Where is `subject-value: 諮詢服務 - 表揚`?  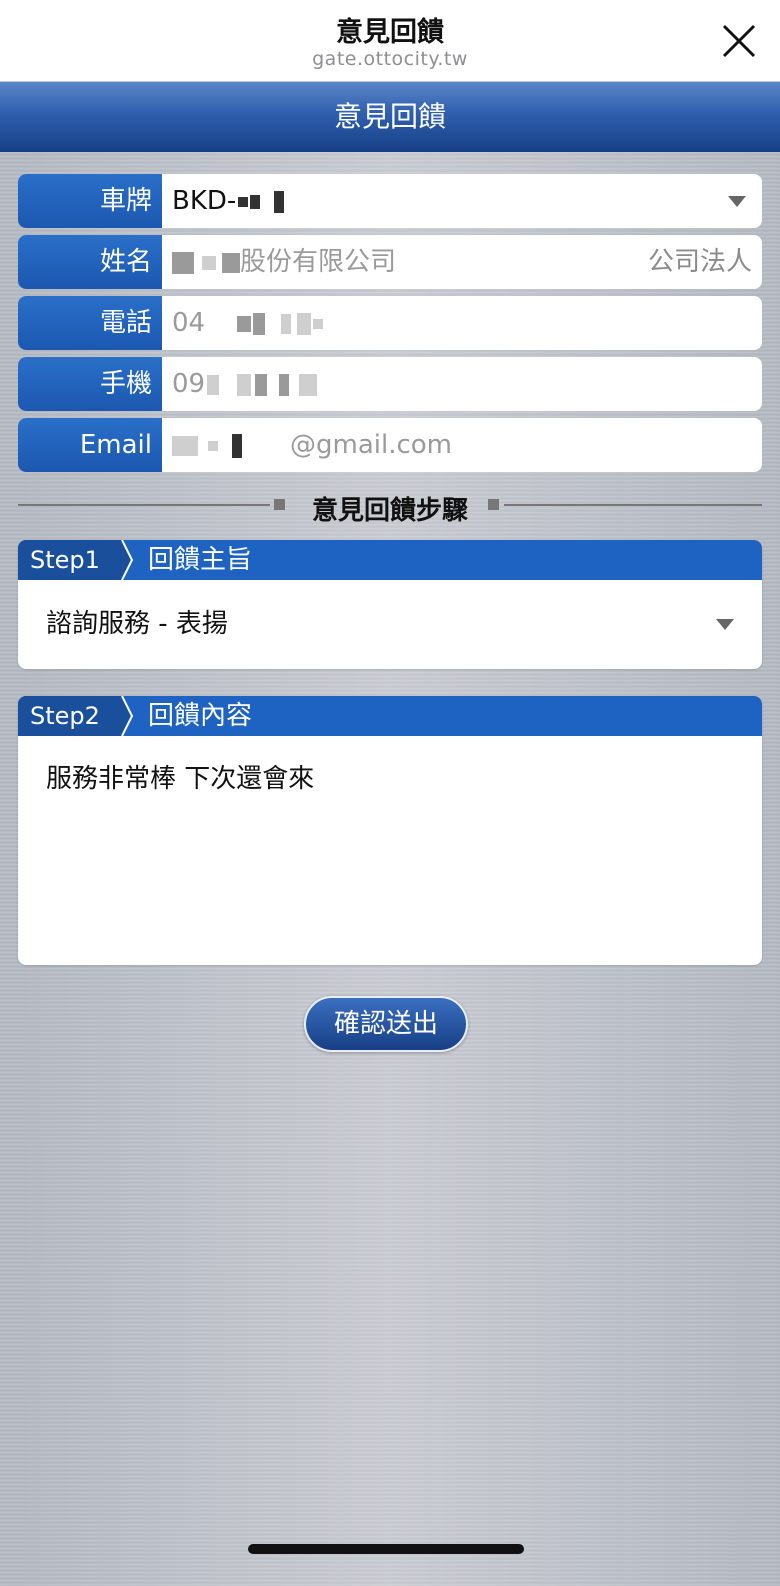 subject-value: 諮詢服務 - 表揚 is located at coordinates (137, 624).